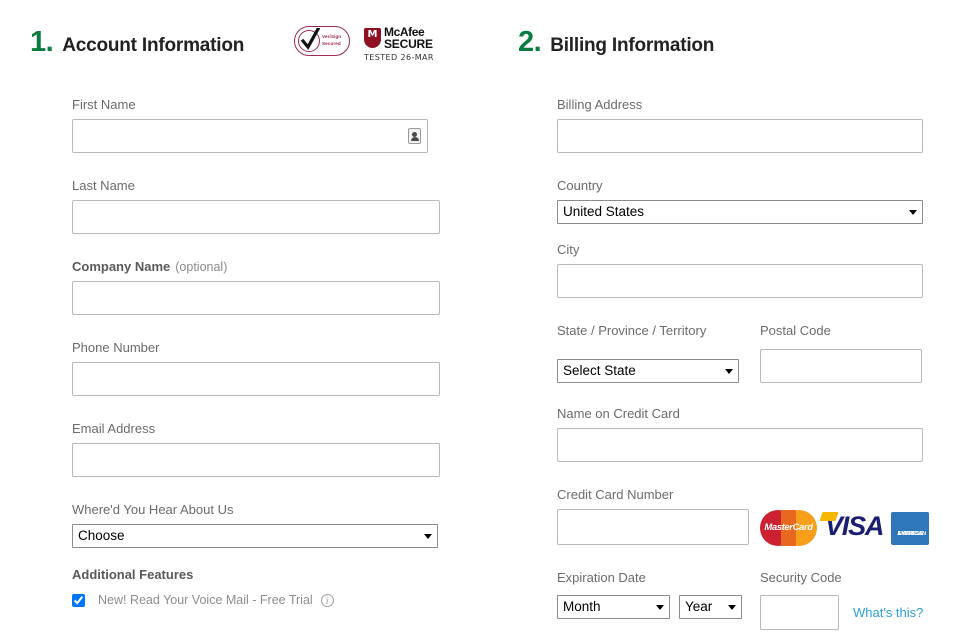 The height and width of the screenshot is (636, 974). What do you see at coordinates (799, 612) in the screenshot?
I see `security-code-input` at bounding box center [799, 612].